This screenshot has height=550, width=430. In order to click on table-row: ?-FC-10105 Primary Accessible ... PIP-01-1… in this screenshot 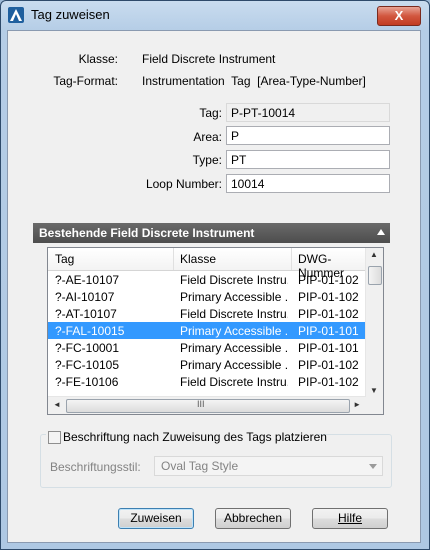, I will do `click(207, 364)`.